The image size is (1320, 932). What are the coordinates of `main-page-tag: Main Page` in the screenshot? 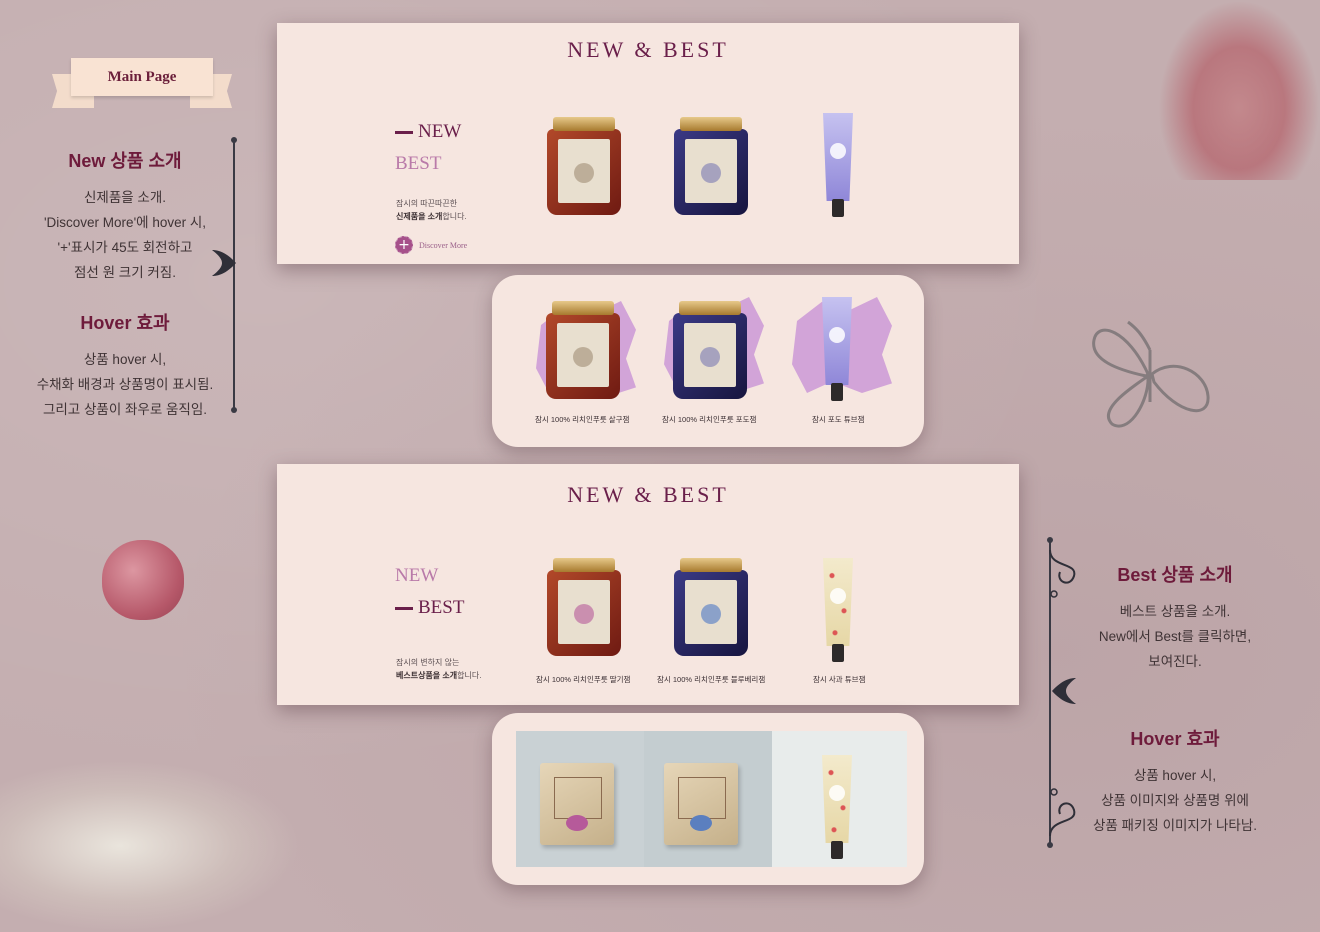 It's located at (142, 84).